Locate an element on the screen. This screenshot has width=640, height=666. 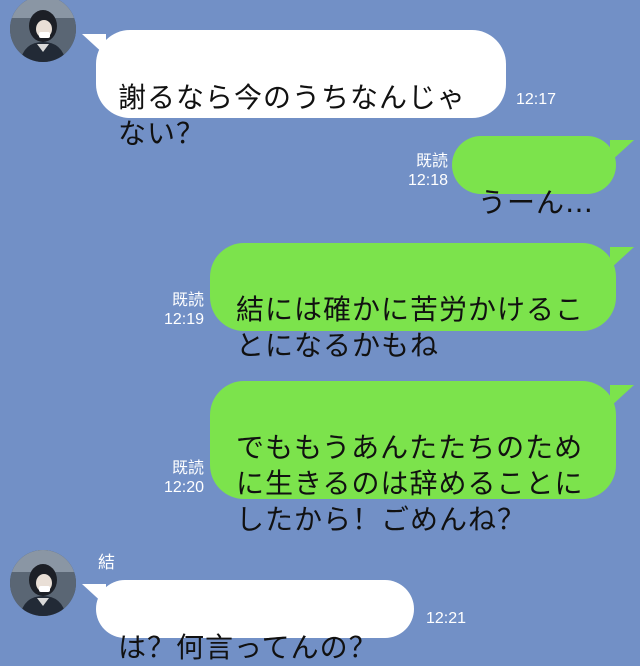
message-bubble-outgoing: 結には確かに苦労かけるこ とになるかもね is located at coordinates (413, 302).